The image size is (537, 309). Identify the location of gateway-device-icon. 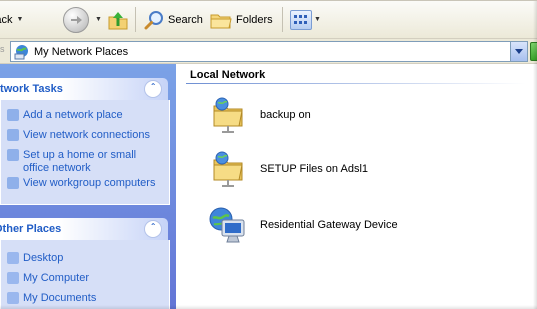
(227, 225).